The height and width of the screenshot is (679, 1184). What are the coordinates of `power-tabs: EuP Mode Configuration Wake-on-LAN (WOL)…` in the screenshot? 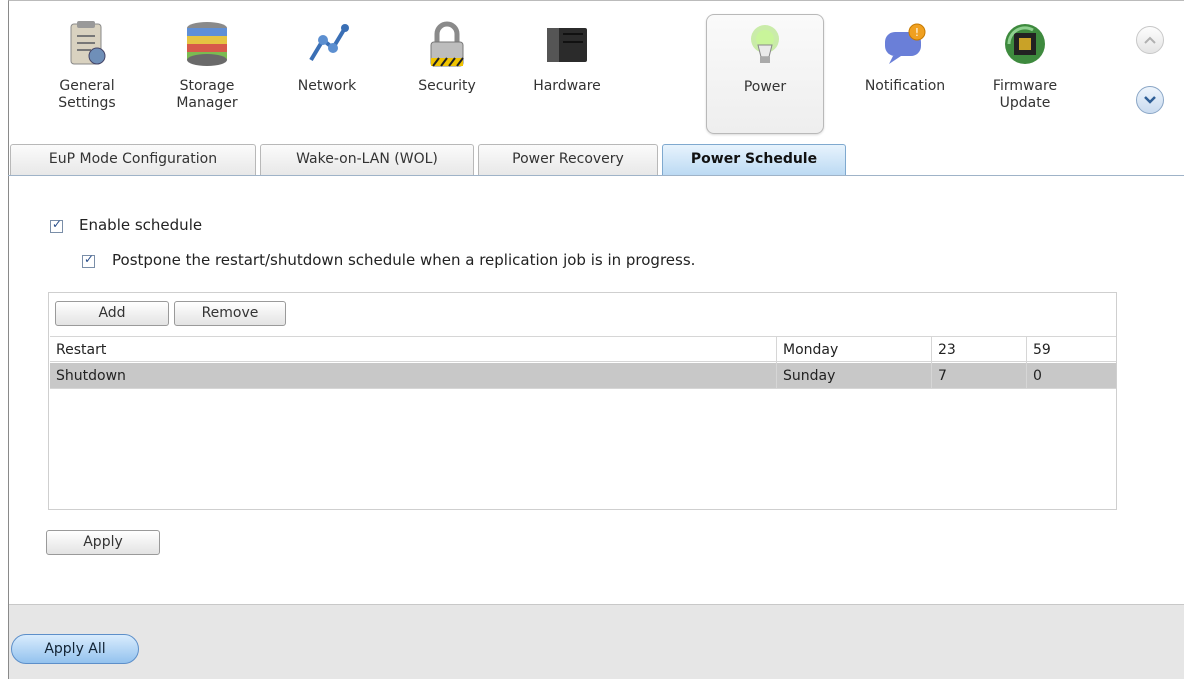 It's located at (596, 159).